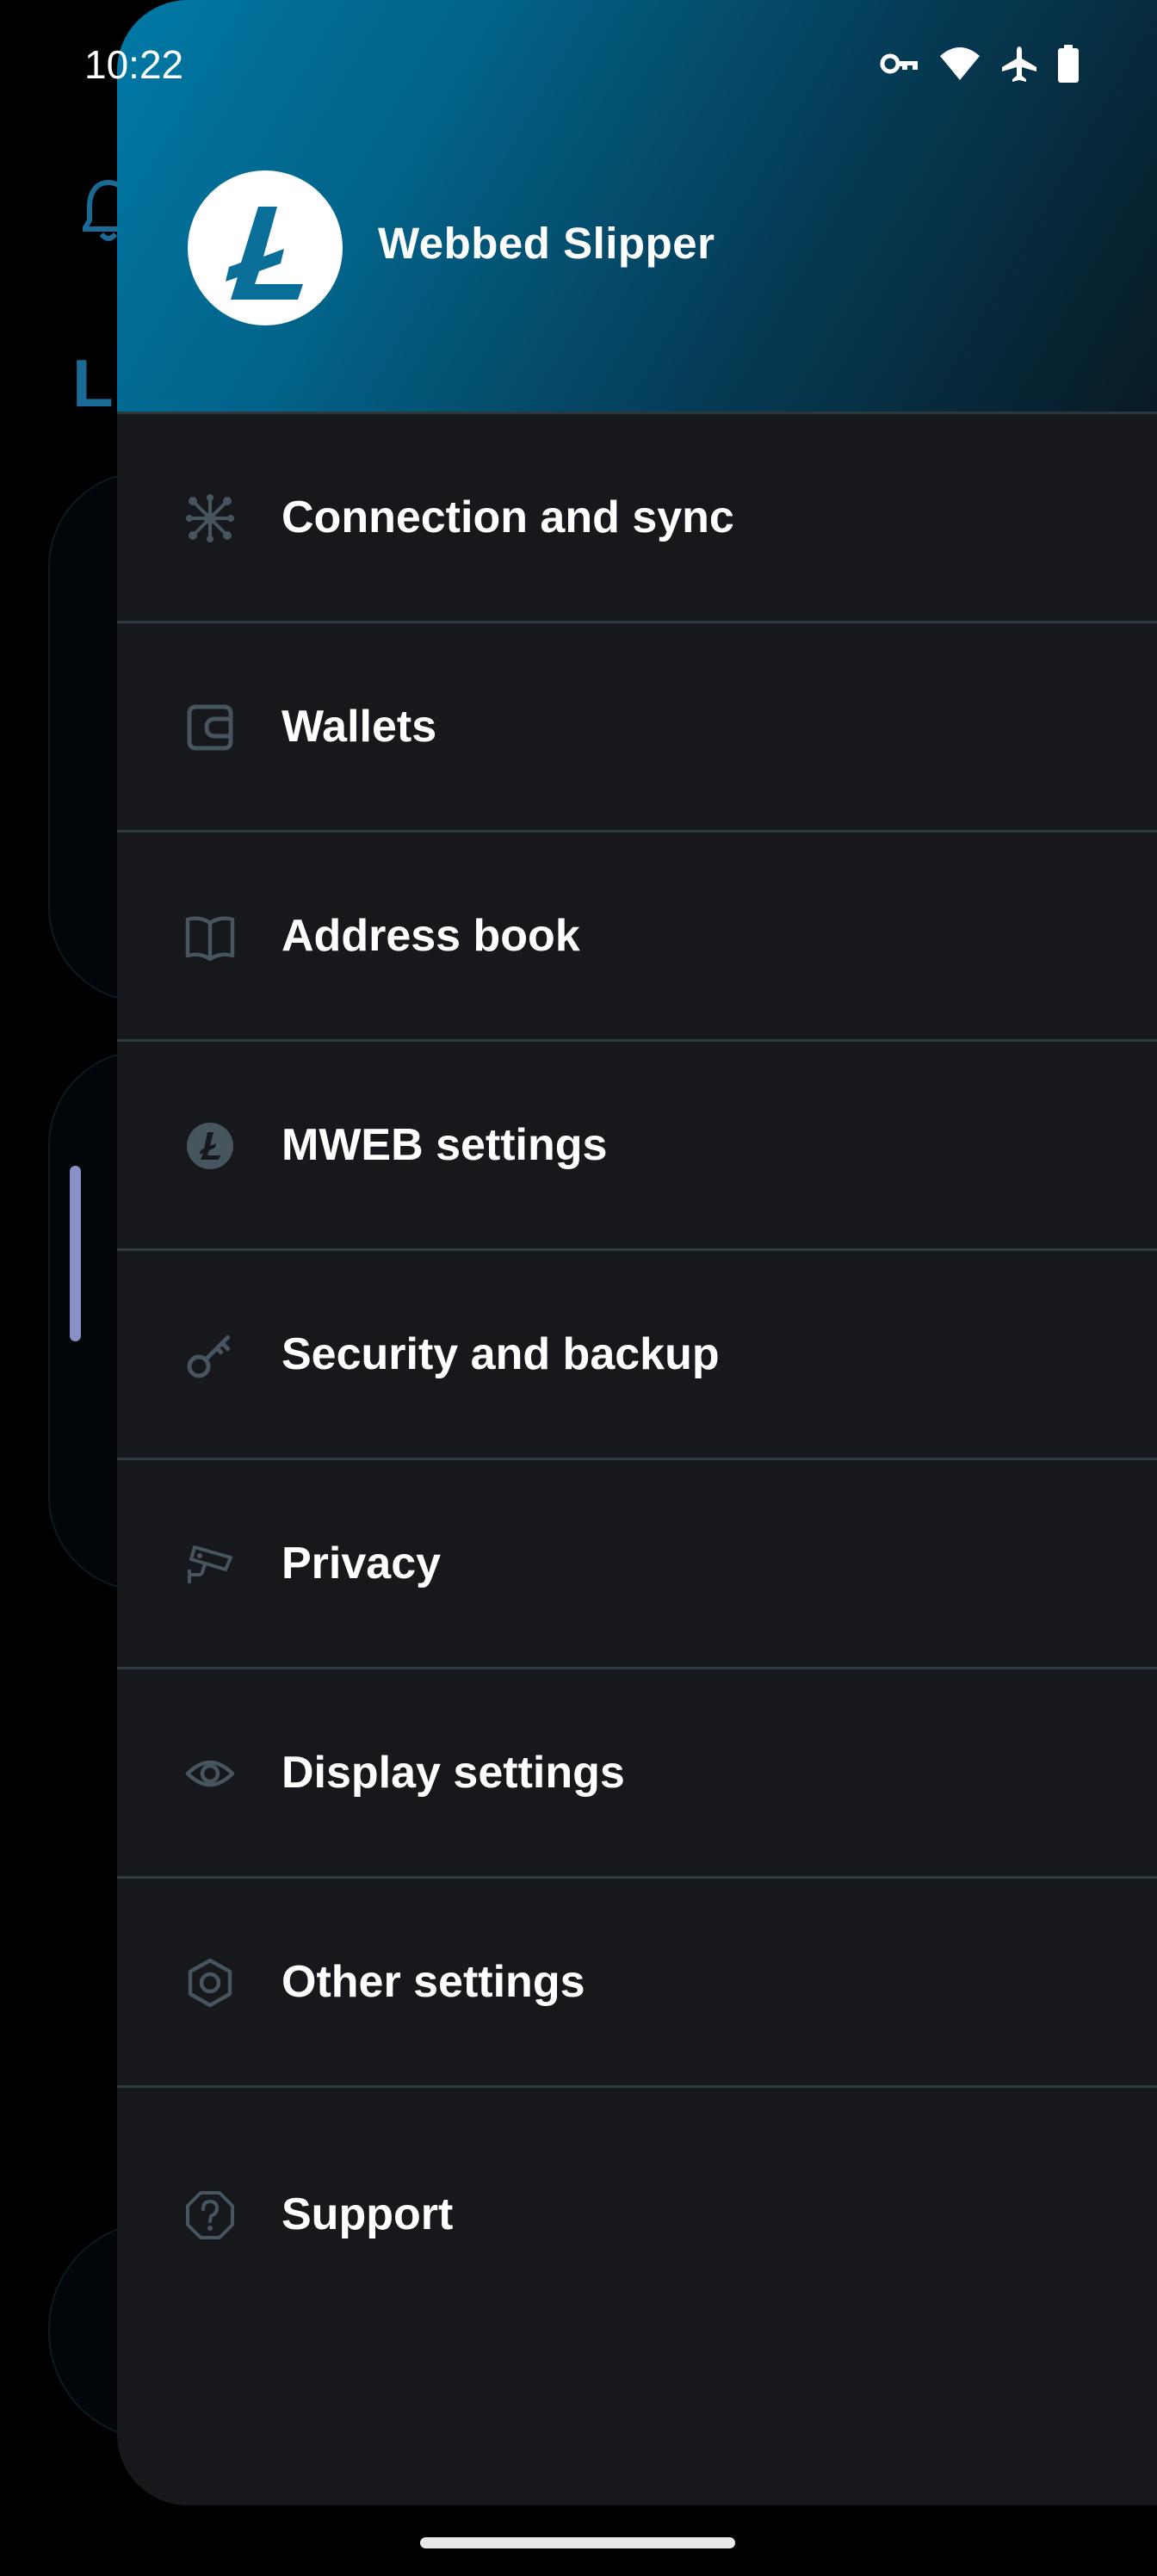 Image resolution: width=1157 pixels, height=2576 pixels. I want to click on gesture-navigation-bar, so click(578, 2543).